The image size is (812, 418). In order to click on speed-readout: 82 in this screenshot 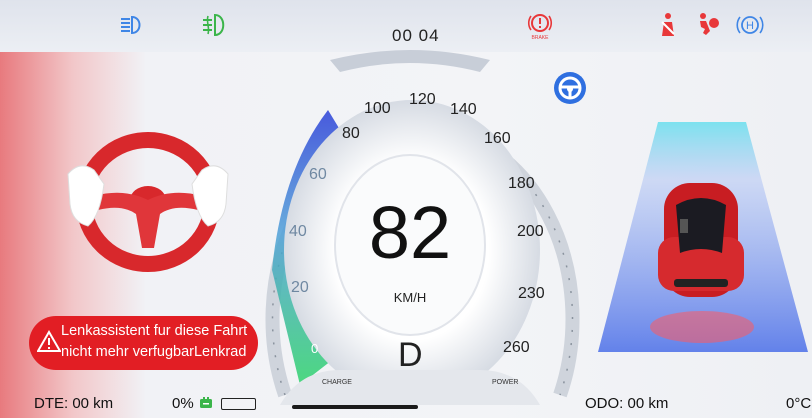, I will do `click(410, 232)`.